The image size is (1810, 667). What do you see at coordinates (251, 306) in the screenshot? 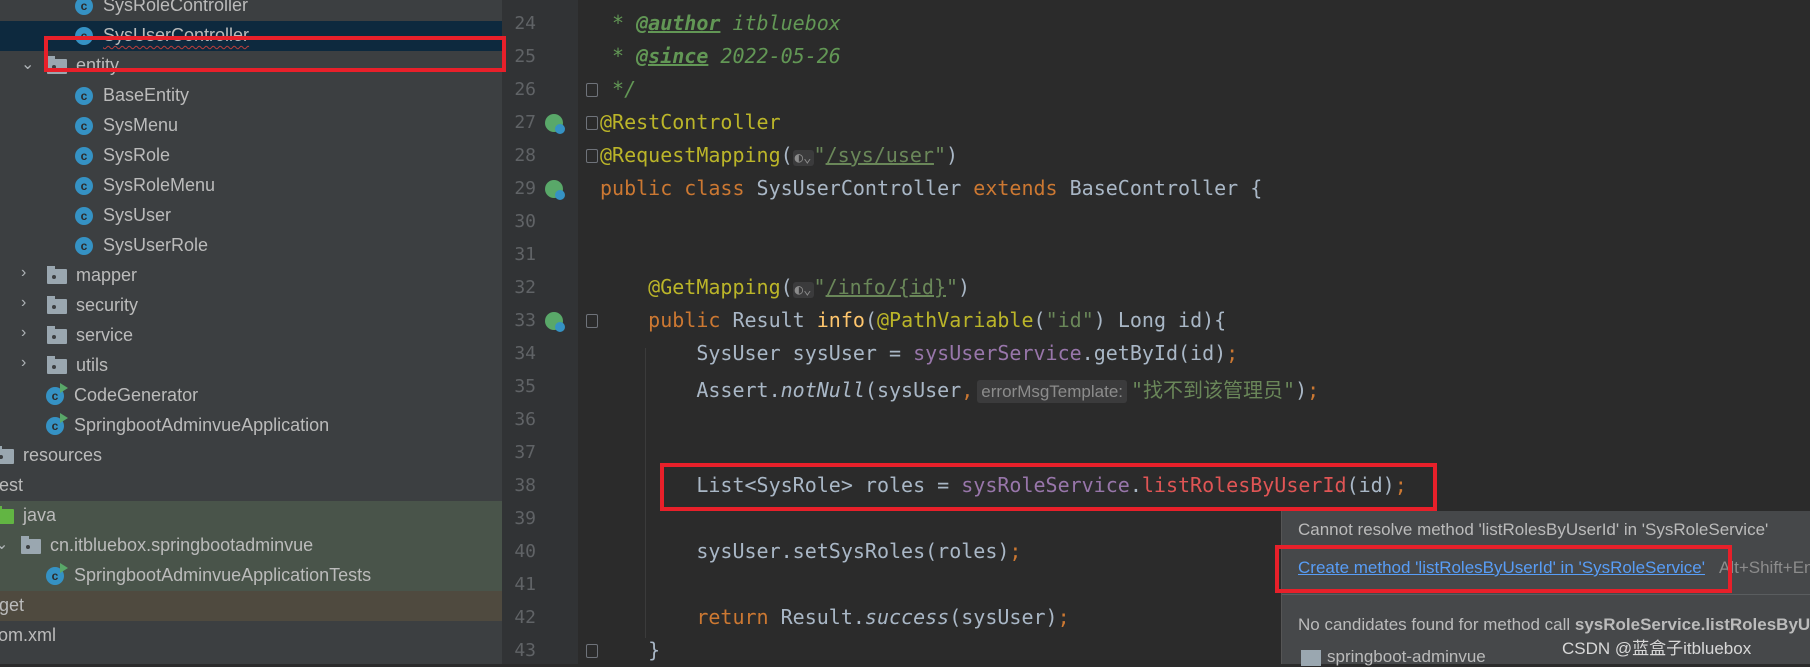
I see `tree-item-security: › security` at bounding box center [251, 306].